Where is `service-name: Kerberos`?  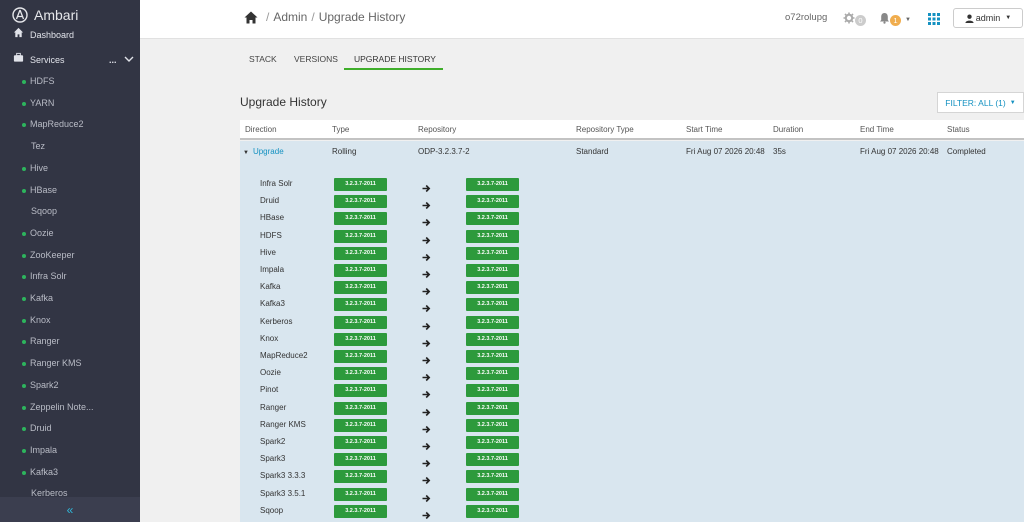 service-name: Kerberos is located at coordinates (276, 321).